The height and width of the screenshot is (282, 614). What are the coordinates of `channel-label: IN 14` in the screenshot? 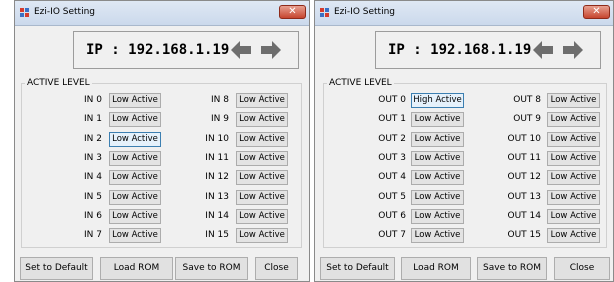 It's located at (217, 215).